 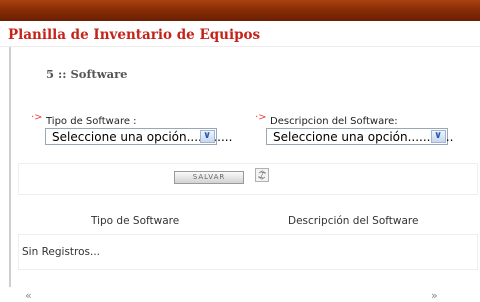 What do you see at coordinates (91, 121) in the screenshot?
I see `tipo-software-label: Tipo de Software :` at bounding box center [91, 121].